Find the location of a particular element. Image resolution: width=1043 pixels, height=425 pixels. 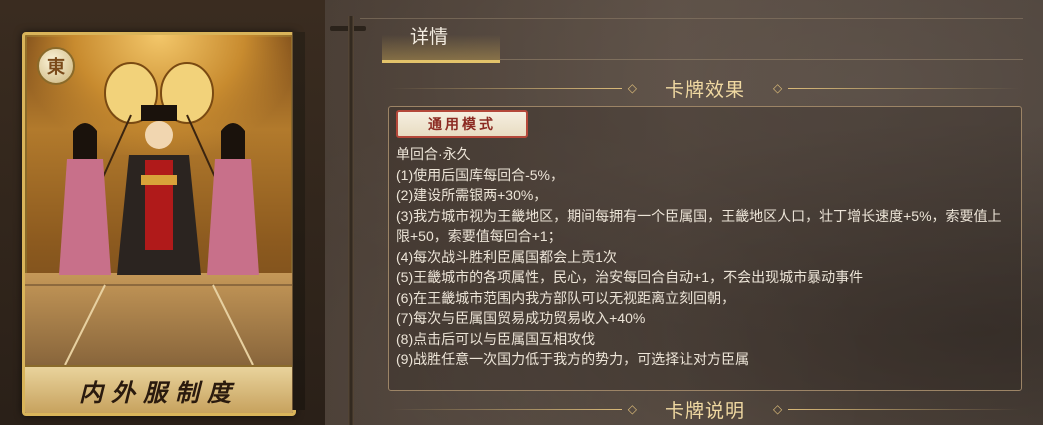

section-title-description: 卡牌说明 is located at coordinates (705, 411).